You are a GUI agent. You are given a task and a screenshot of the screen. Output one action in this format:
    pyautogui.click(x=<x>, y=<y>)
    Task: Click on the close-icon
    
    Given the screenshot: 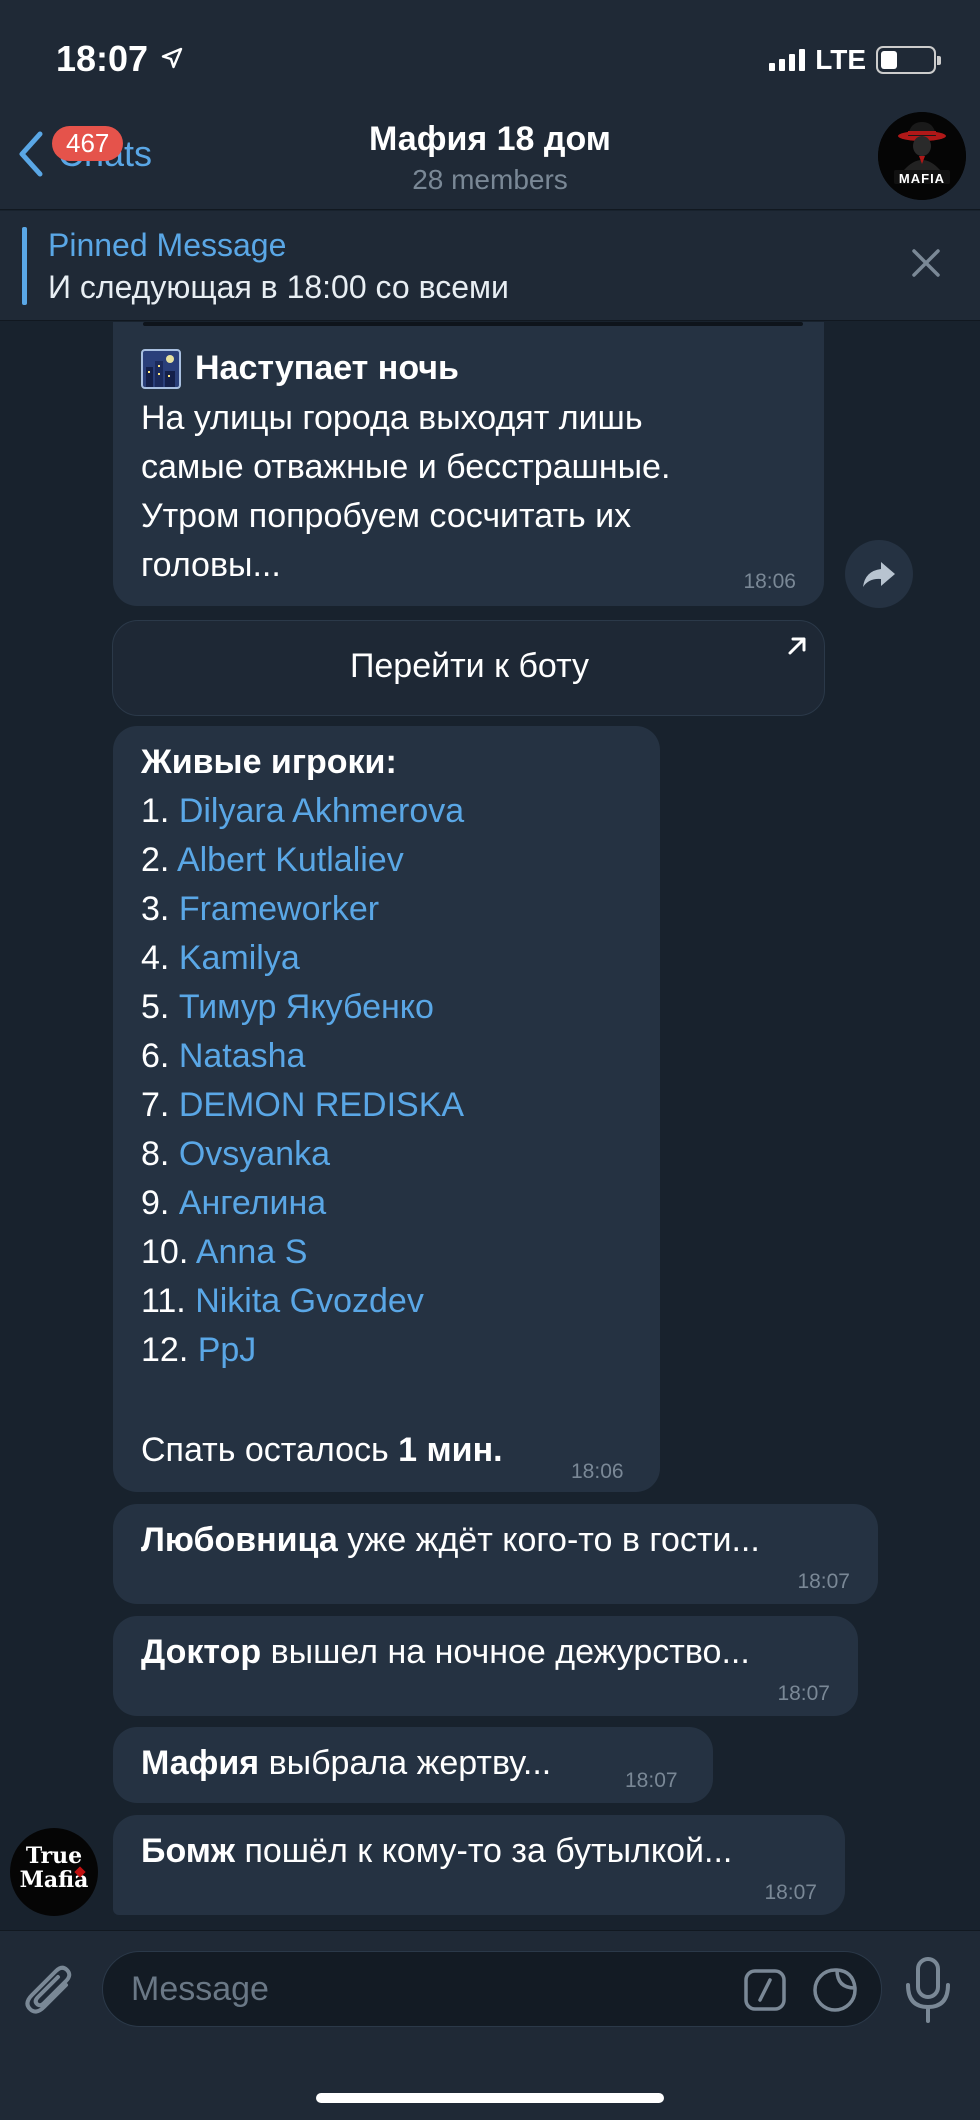 What is the action you would take?
    pyautogui.click(x=926, y=265)
    